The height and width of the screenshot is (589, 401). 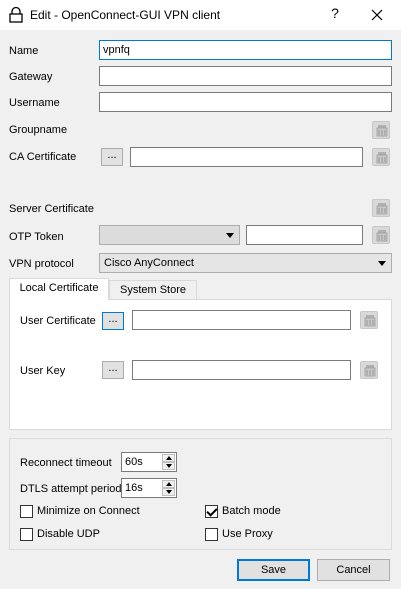 I want to click on user-key-clear-button, so click(x=369, y=370).